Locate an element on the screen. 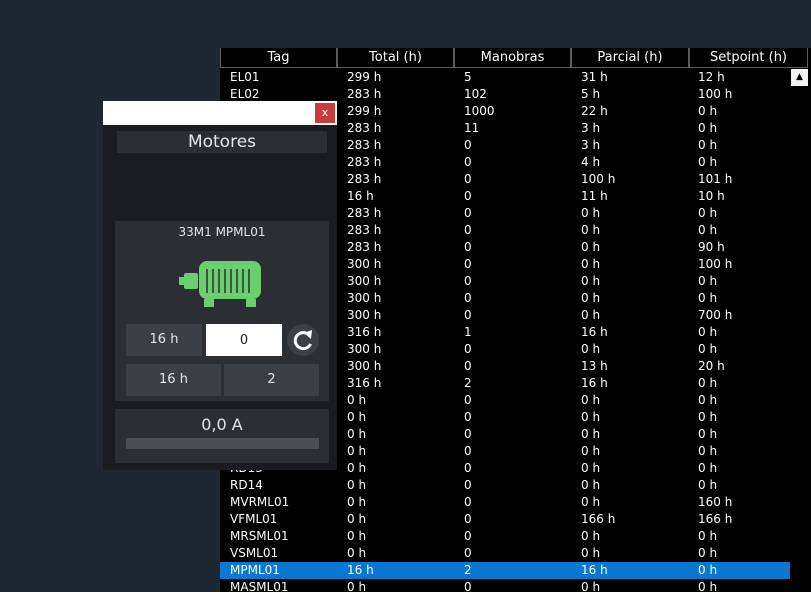 The width and height of the screenshot is (811, 592). table-row: VFML01 0 h 0 166 h 166 h is located at coordinates (505, 519).